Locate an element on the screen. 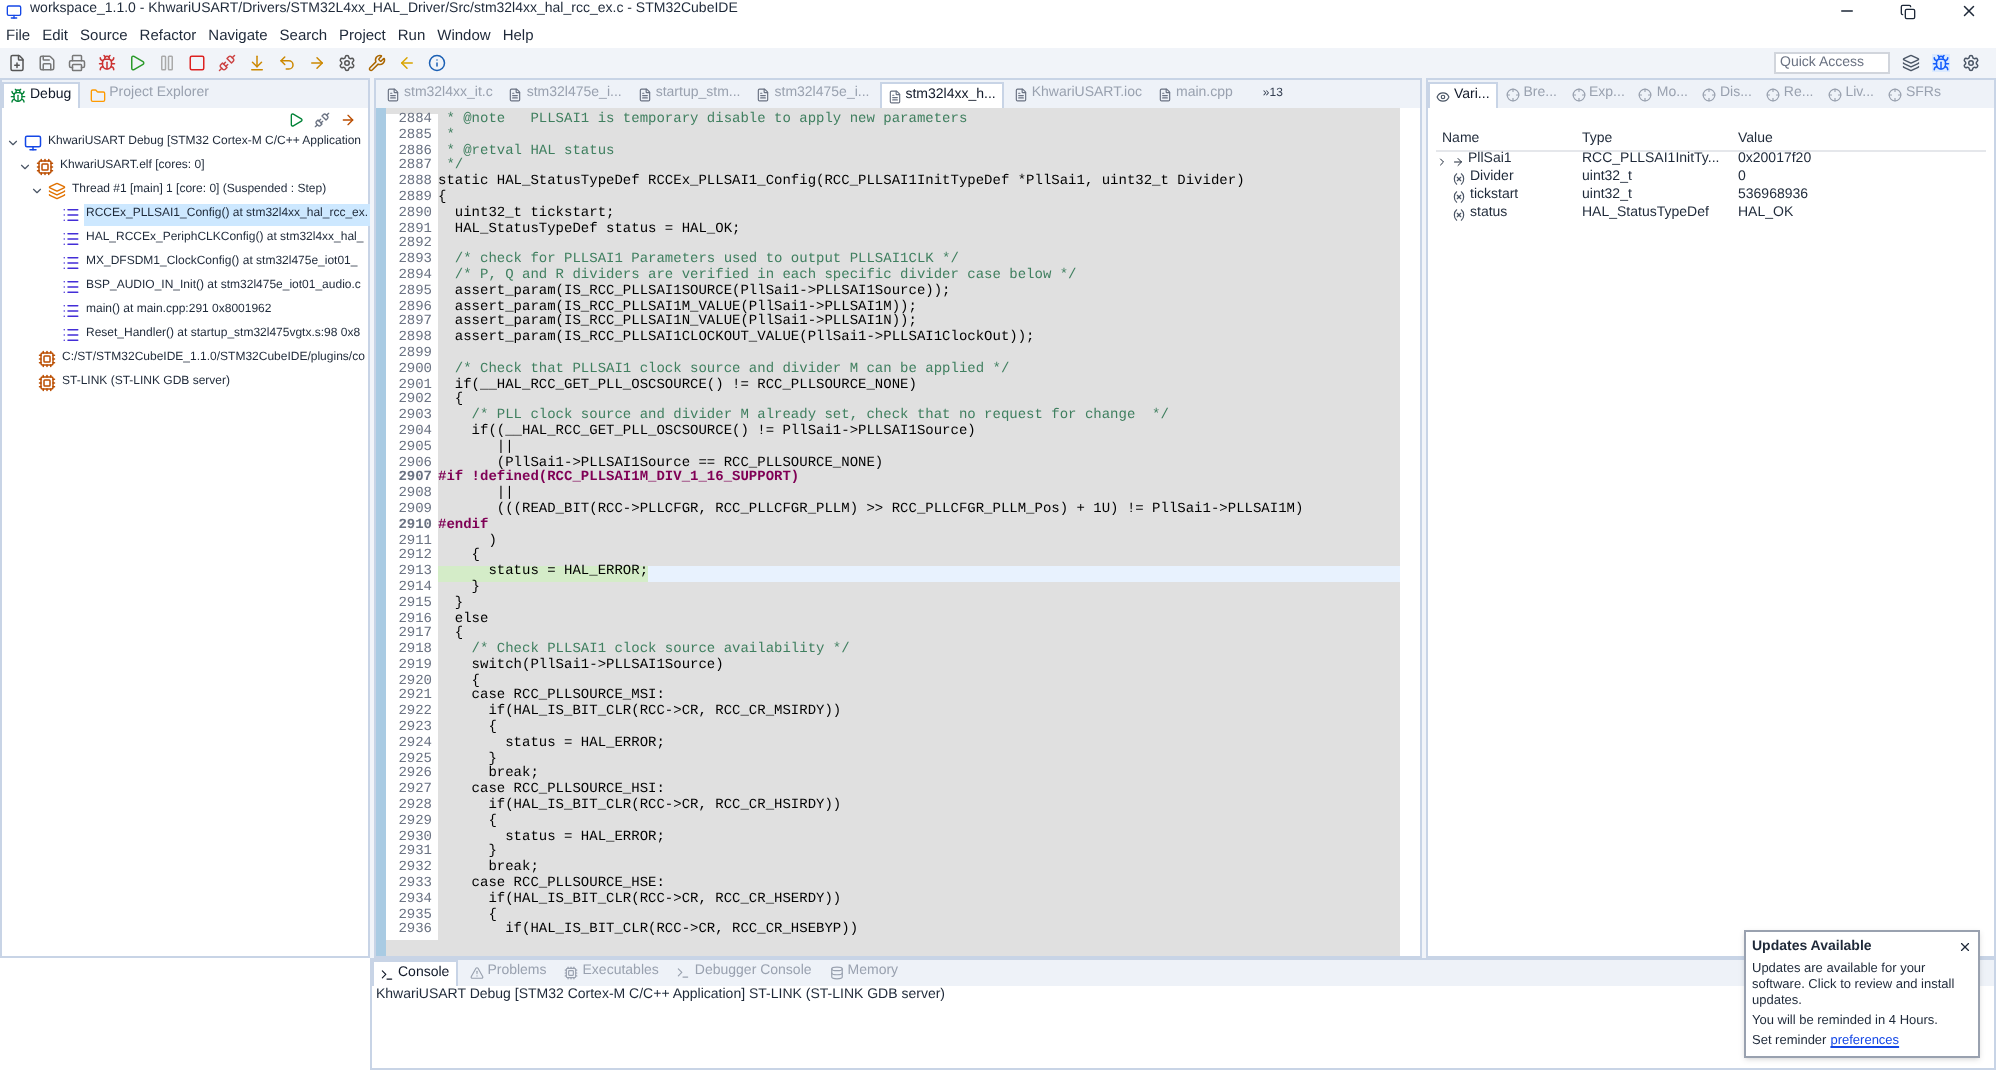 The width and height of the screenshot is (1996, 1070). stop-icon is located at coordinates (197, 62).